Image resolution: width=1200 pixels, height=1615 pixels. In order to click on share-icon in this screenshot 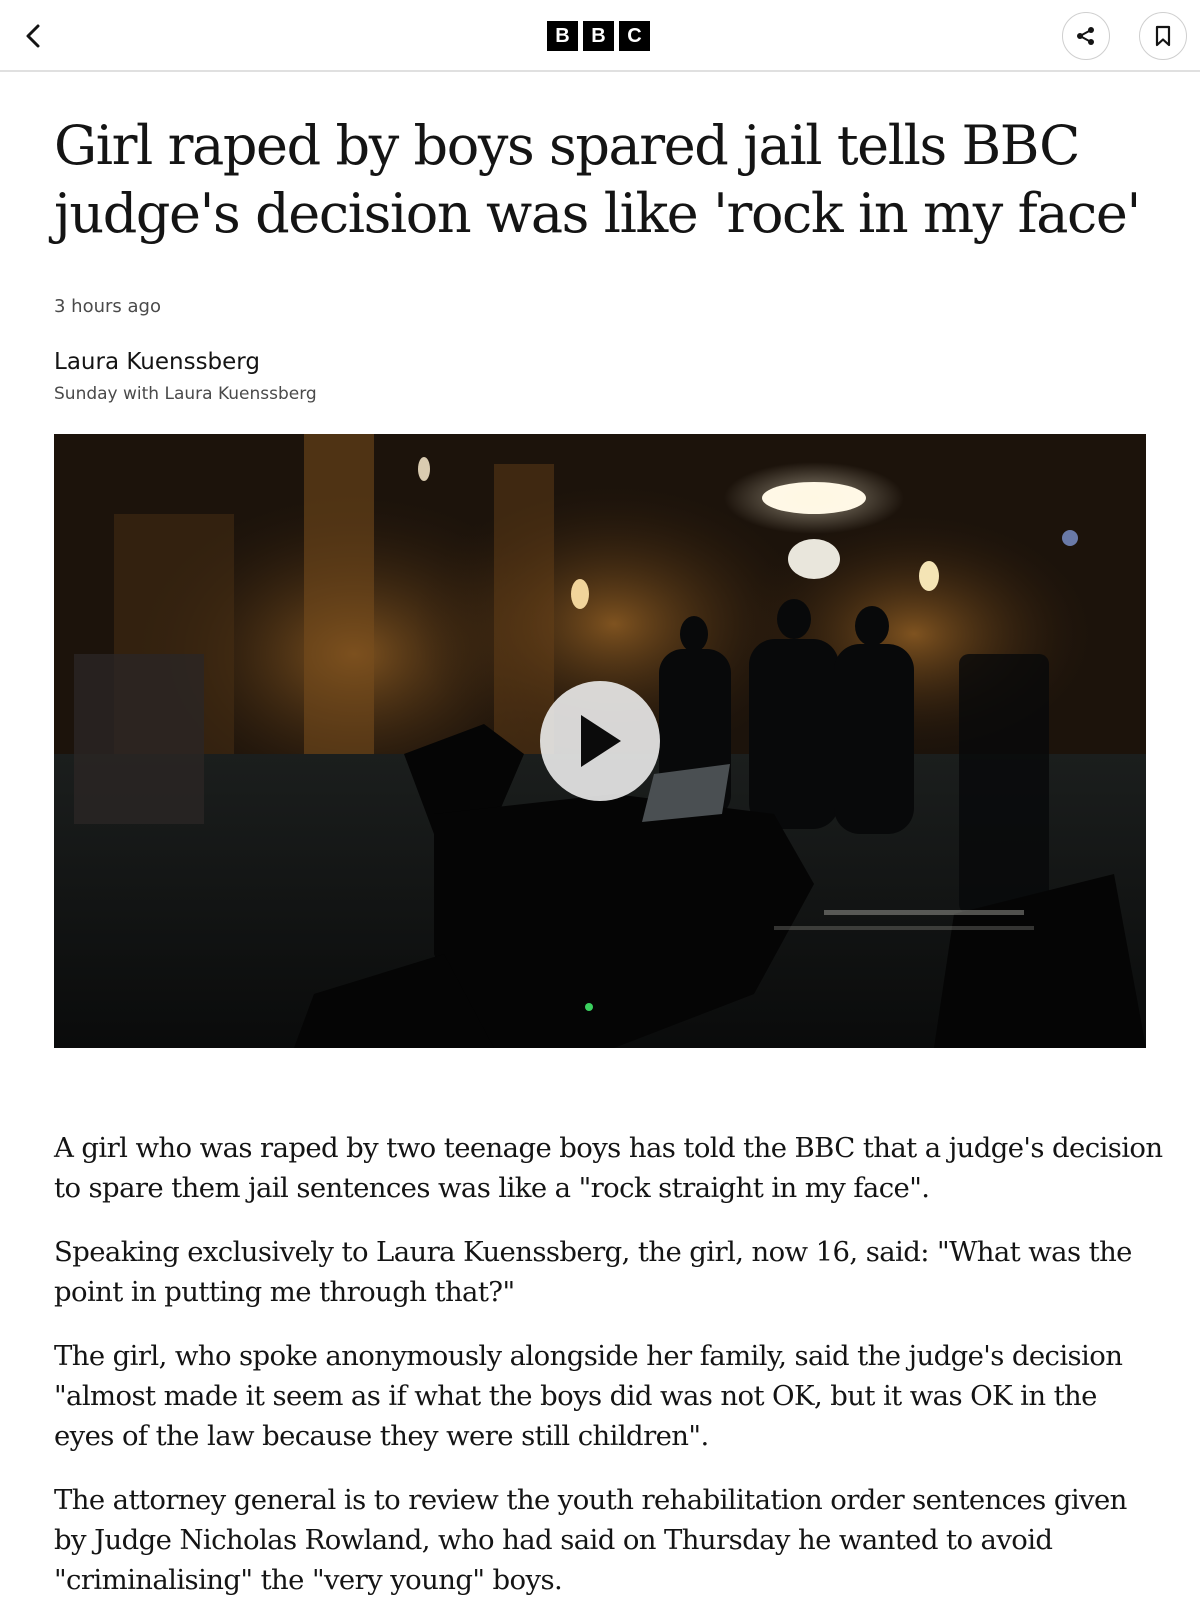, I will do `click(1085, 36)`.